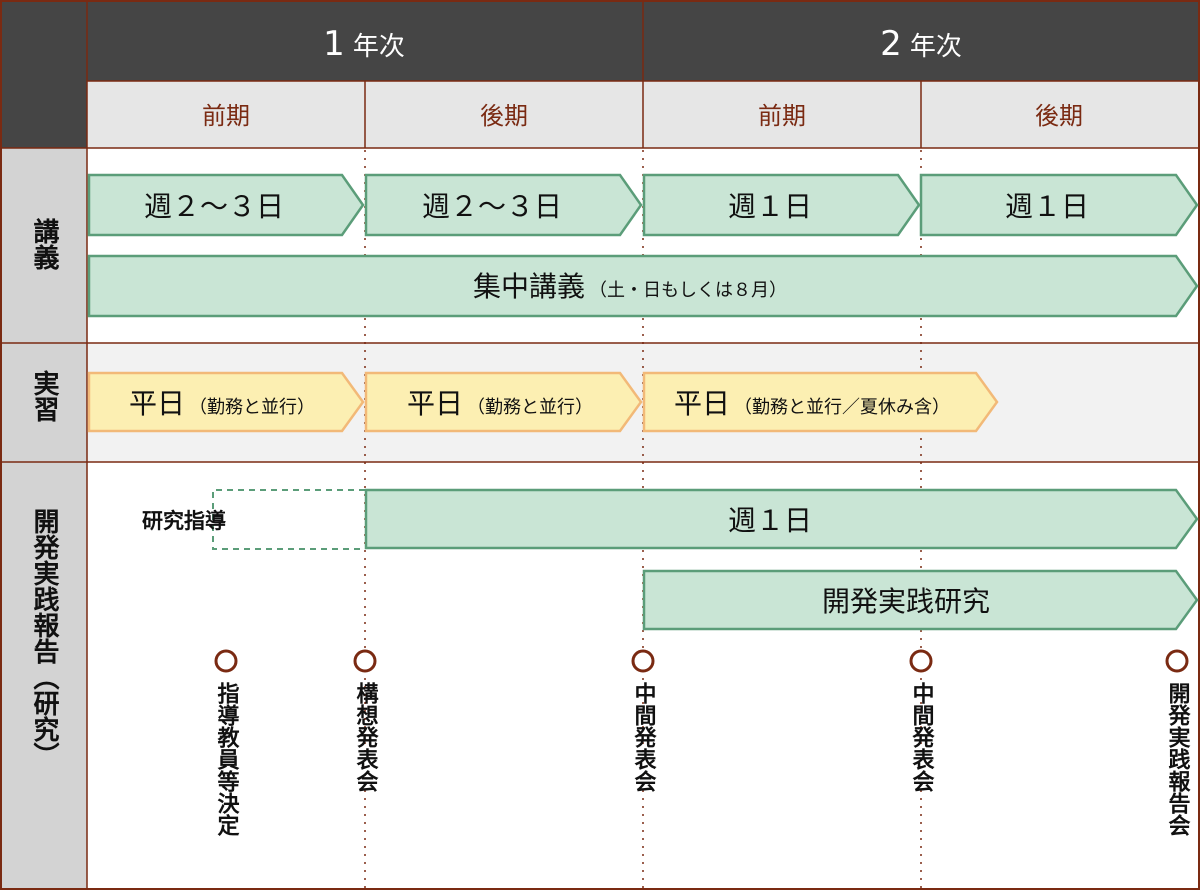 The width and height of the screenshot is (1200, 890). I want to click on lecture-bar-y1-second-text: 週２～３日, so click(492, 206).